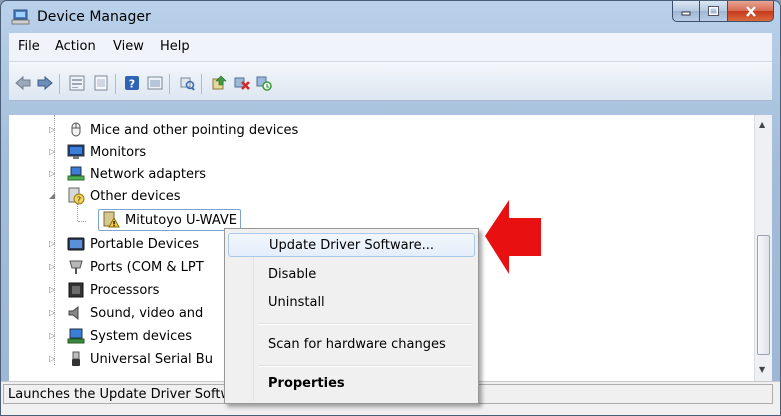  I want to click on vertical-scrollbar: ▲ ▼, so click(763, 248).